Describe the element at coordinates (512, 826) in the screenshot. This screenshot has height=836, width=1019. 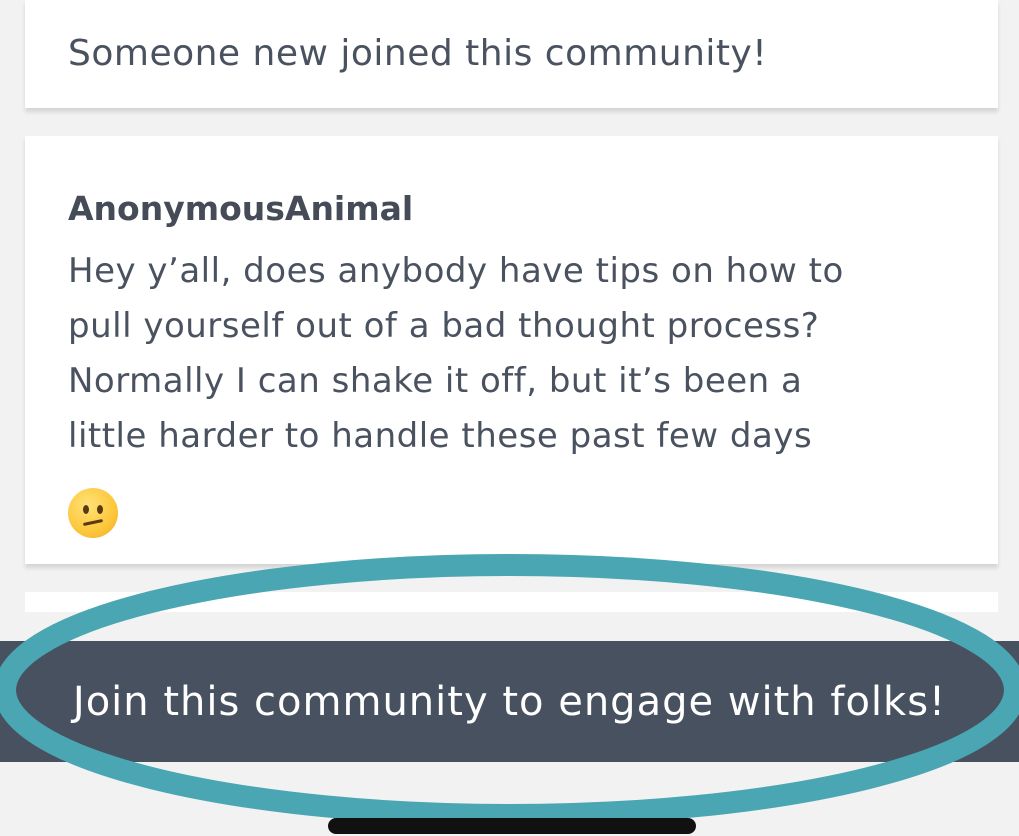
I see `home-indicator` at that location.